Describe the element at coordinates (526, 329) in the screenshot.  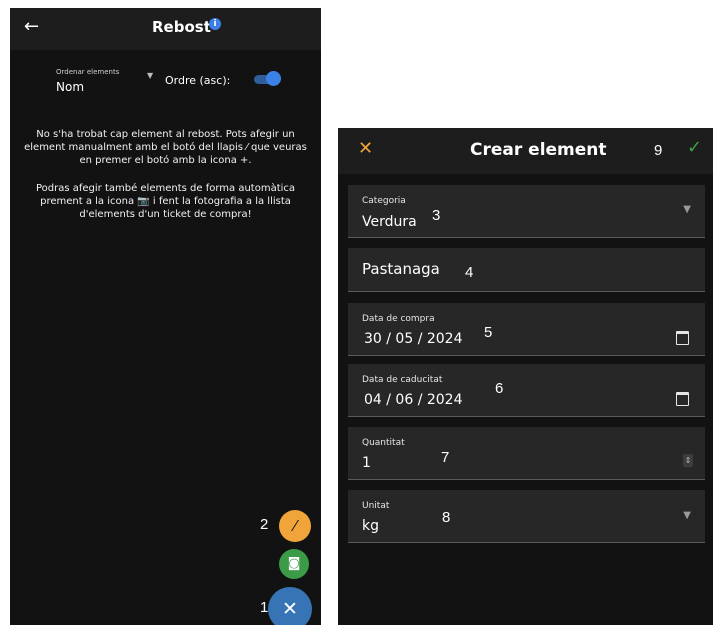
I see `data-compra-field: Data de compra 30 / 05 / 2024` at that location.